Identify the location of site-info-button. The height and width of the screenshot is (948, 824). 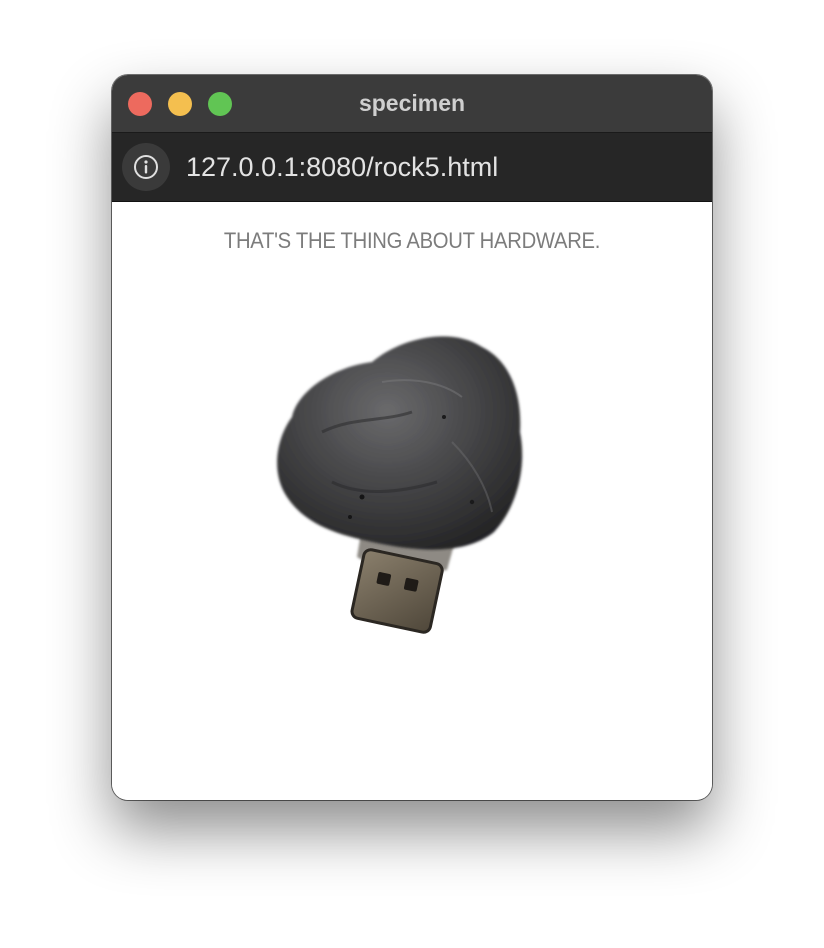
(146, 167).